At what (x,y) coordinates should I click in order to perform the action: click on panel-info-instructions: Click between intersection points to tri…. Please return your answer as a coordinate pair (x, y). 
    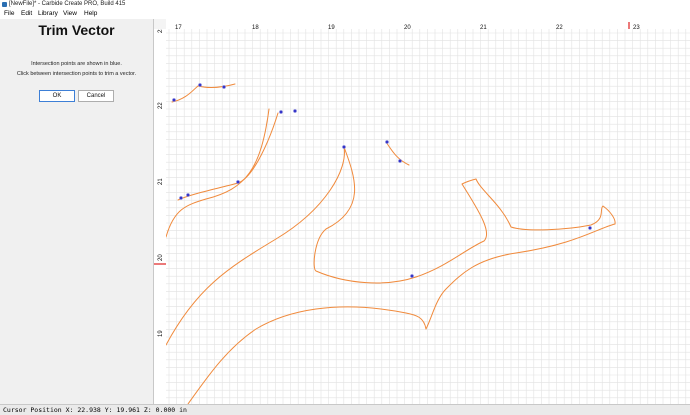
    Looking at the image, I should click on (76, 74).